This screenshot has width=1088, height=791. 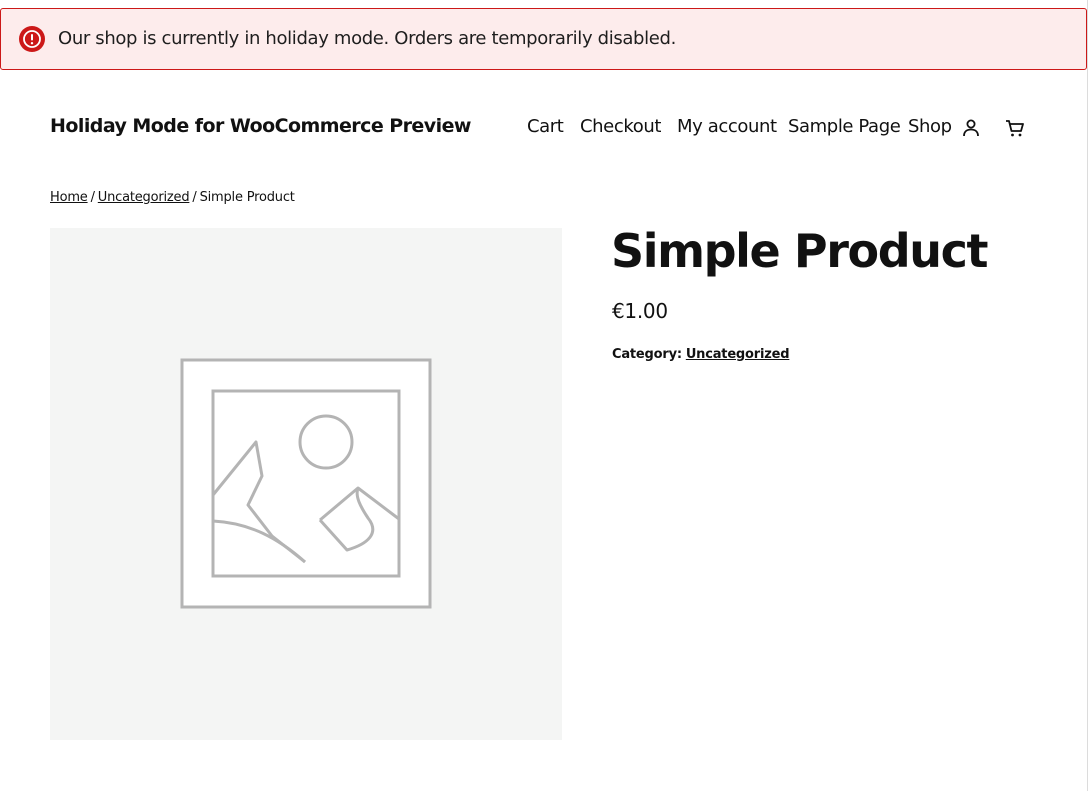 What do you see at coordinates (144, 197) in the screenshot?
I see `breadcrumb-uncategorized: Uncategorized` at bounding box center [144, 197].